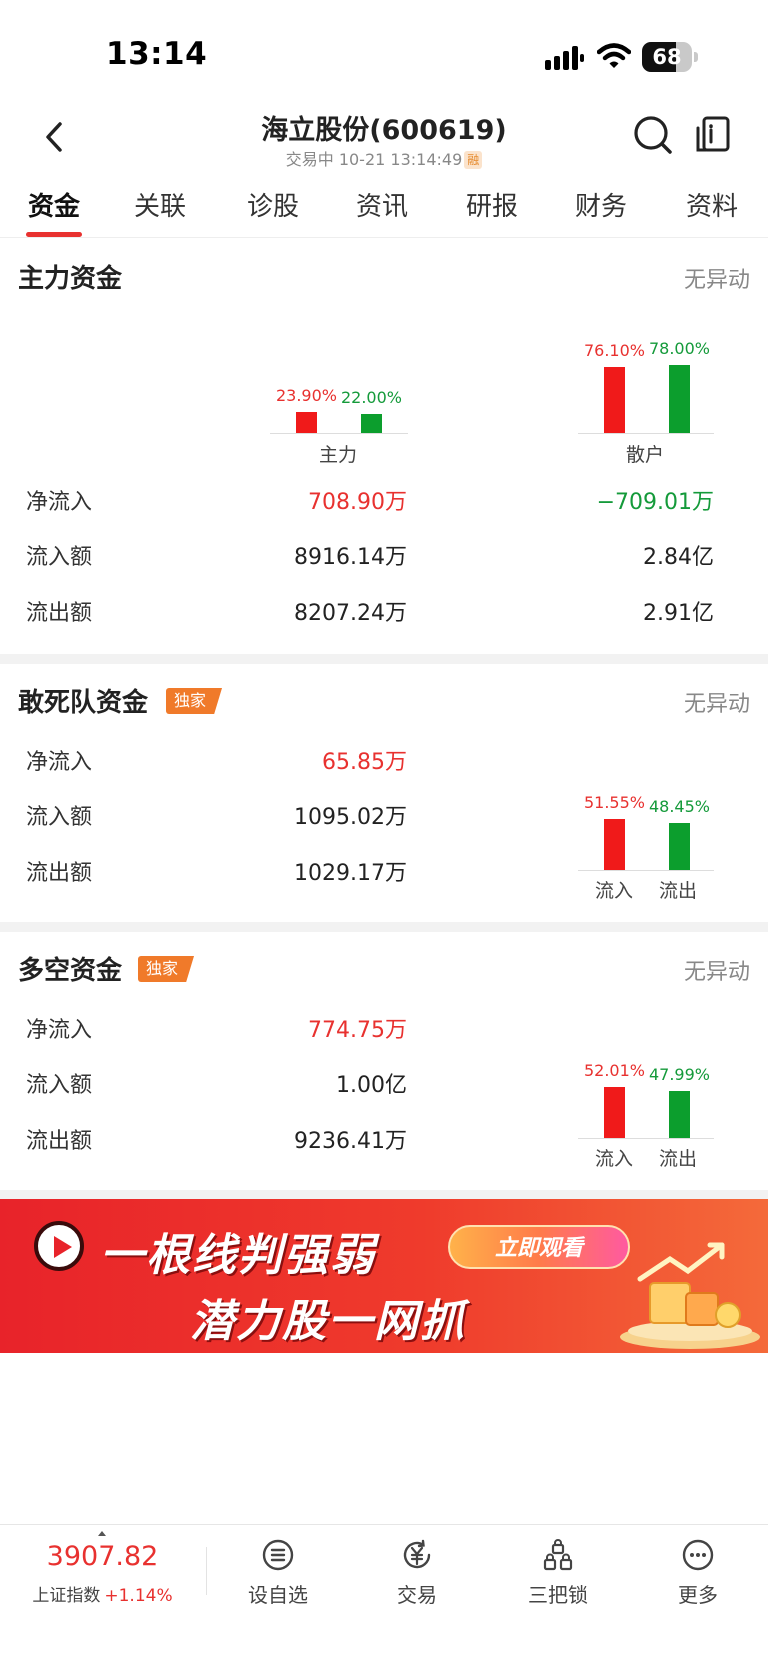 The height and width of the screenshot is (1669, 768). I want to click on main-outflow: 8207.24万, so click(350, 613).